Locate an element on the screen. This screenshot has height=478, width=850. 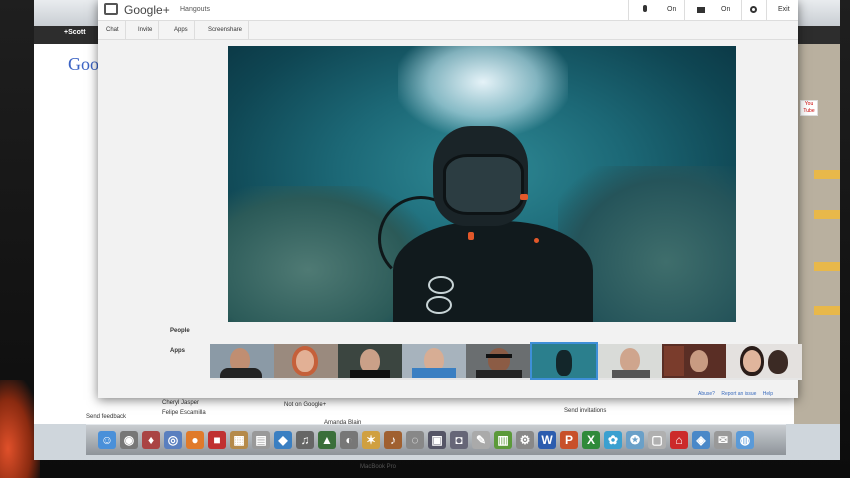
calendar-icon: ▤ is located at coordinates (261, 440).